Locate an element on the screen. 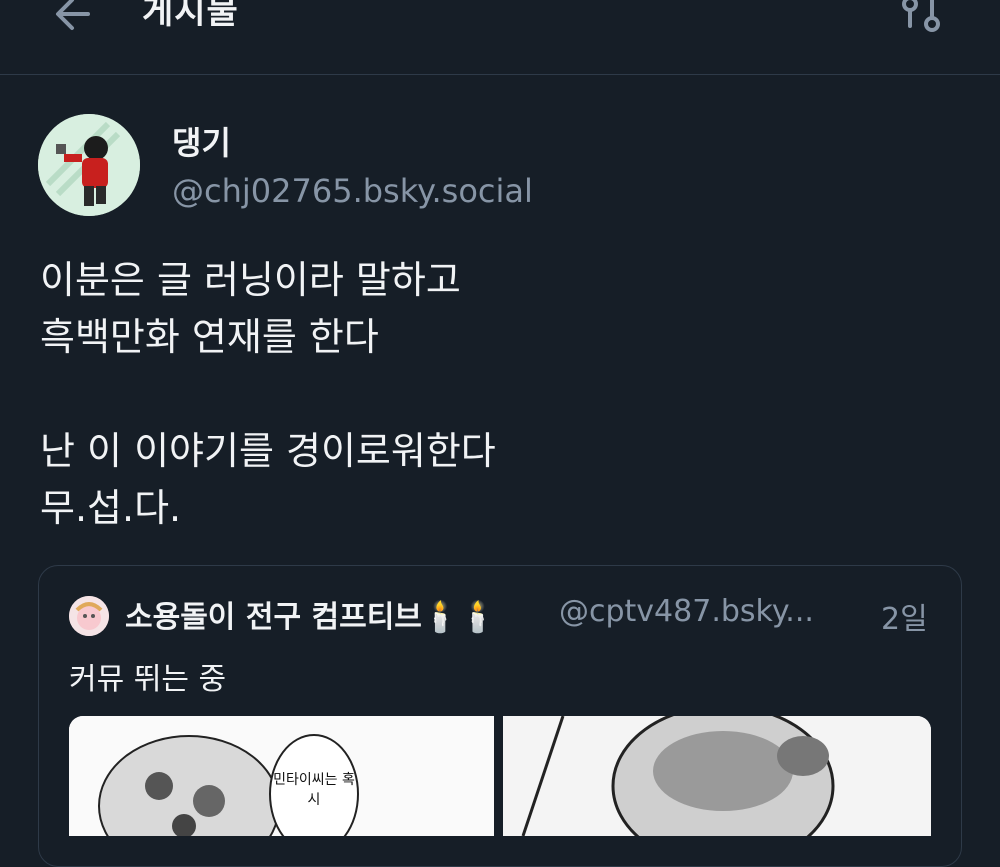 This screenshot has height=867, width=1000. thread-view-button is located at coordinates (922, 19).